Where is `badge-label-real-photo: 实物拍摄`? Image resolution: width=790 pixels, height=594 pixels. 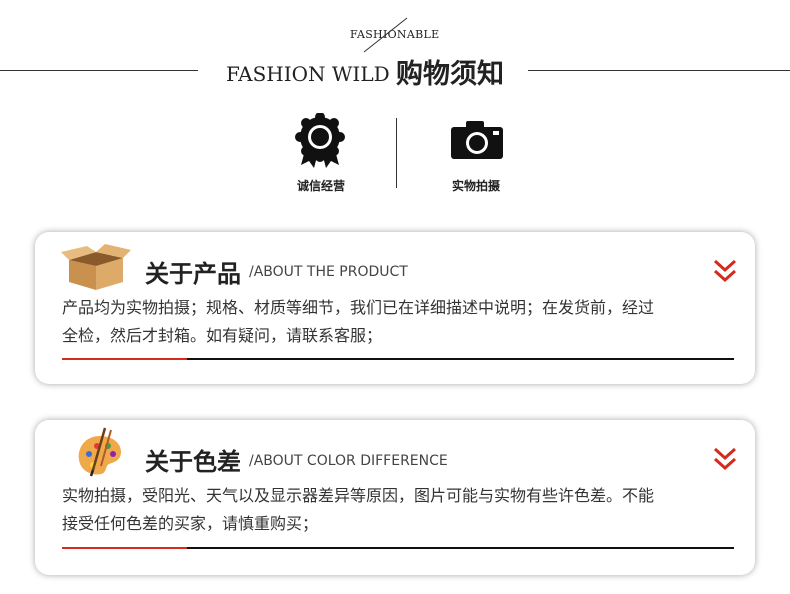 badge-label-real-photo: 实物拍摄 is located at coordinates (475, 186).